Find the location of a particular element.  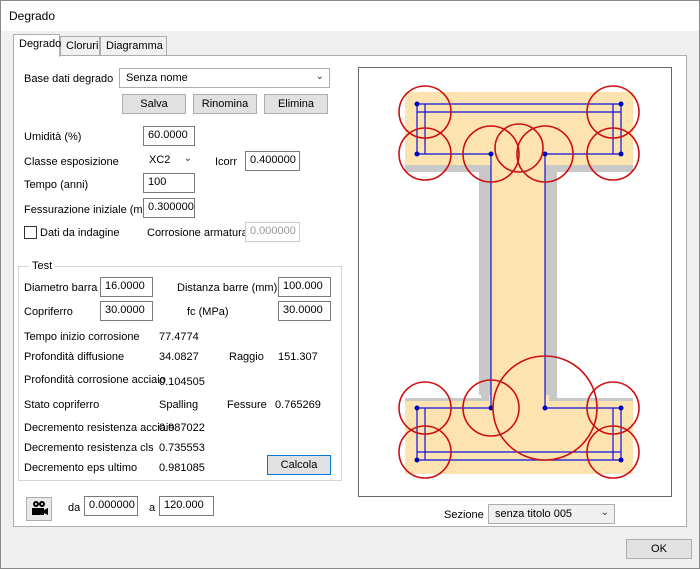

radius-value: 151.307 is located at coordinates (298, 357).